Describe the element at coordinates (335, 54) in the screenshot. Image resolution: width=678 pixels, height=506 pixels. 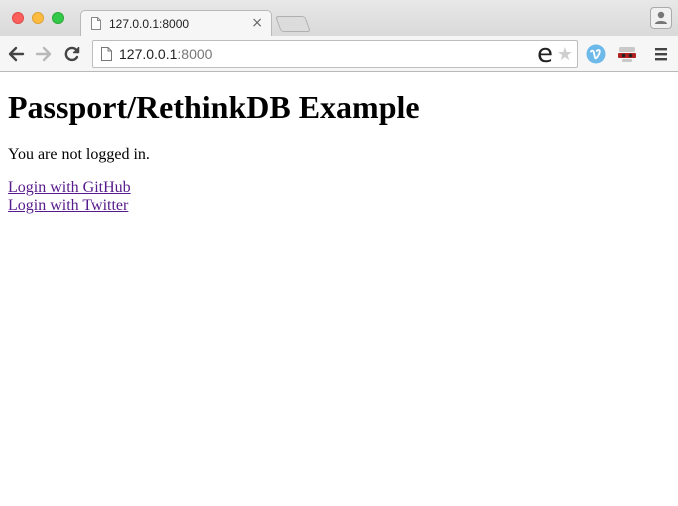
I see `address-bar: 127.0.0.1:8000 e ★` at that location.